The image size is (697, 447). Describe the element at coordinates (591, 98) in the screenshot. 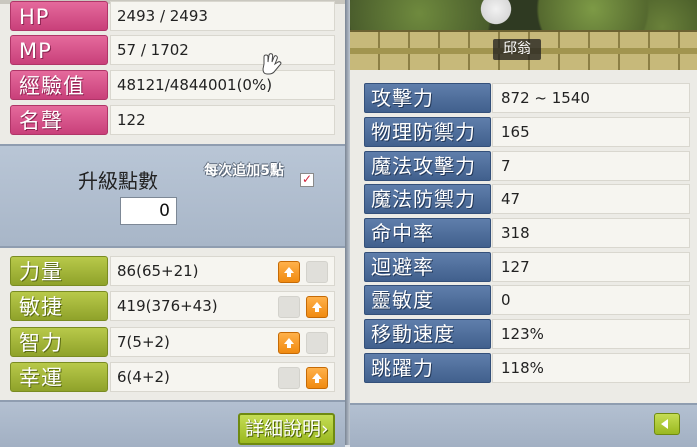

I see `attack-value: 872 ~ 1540` at that location.